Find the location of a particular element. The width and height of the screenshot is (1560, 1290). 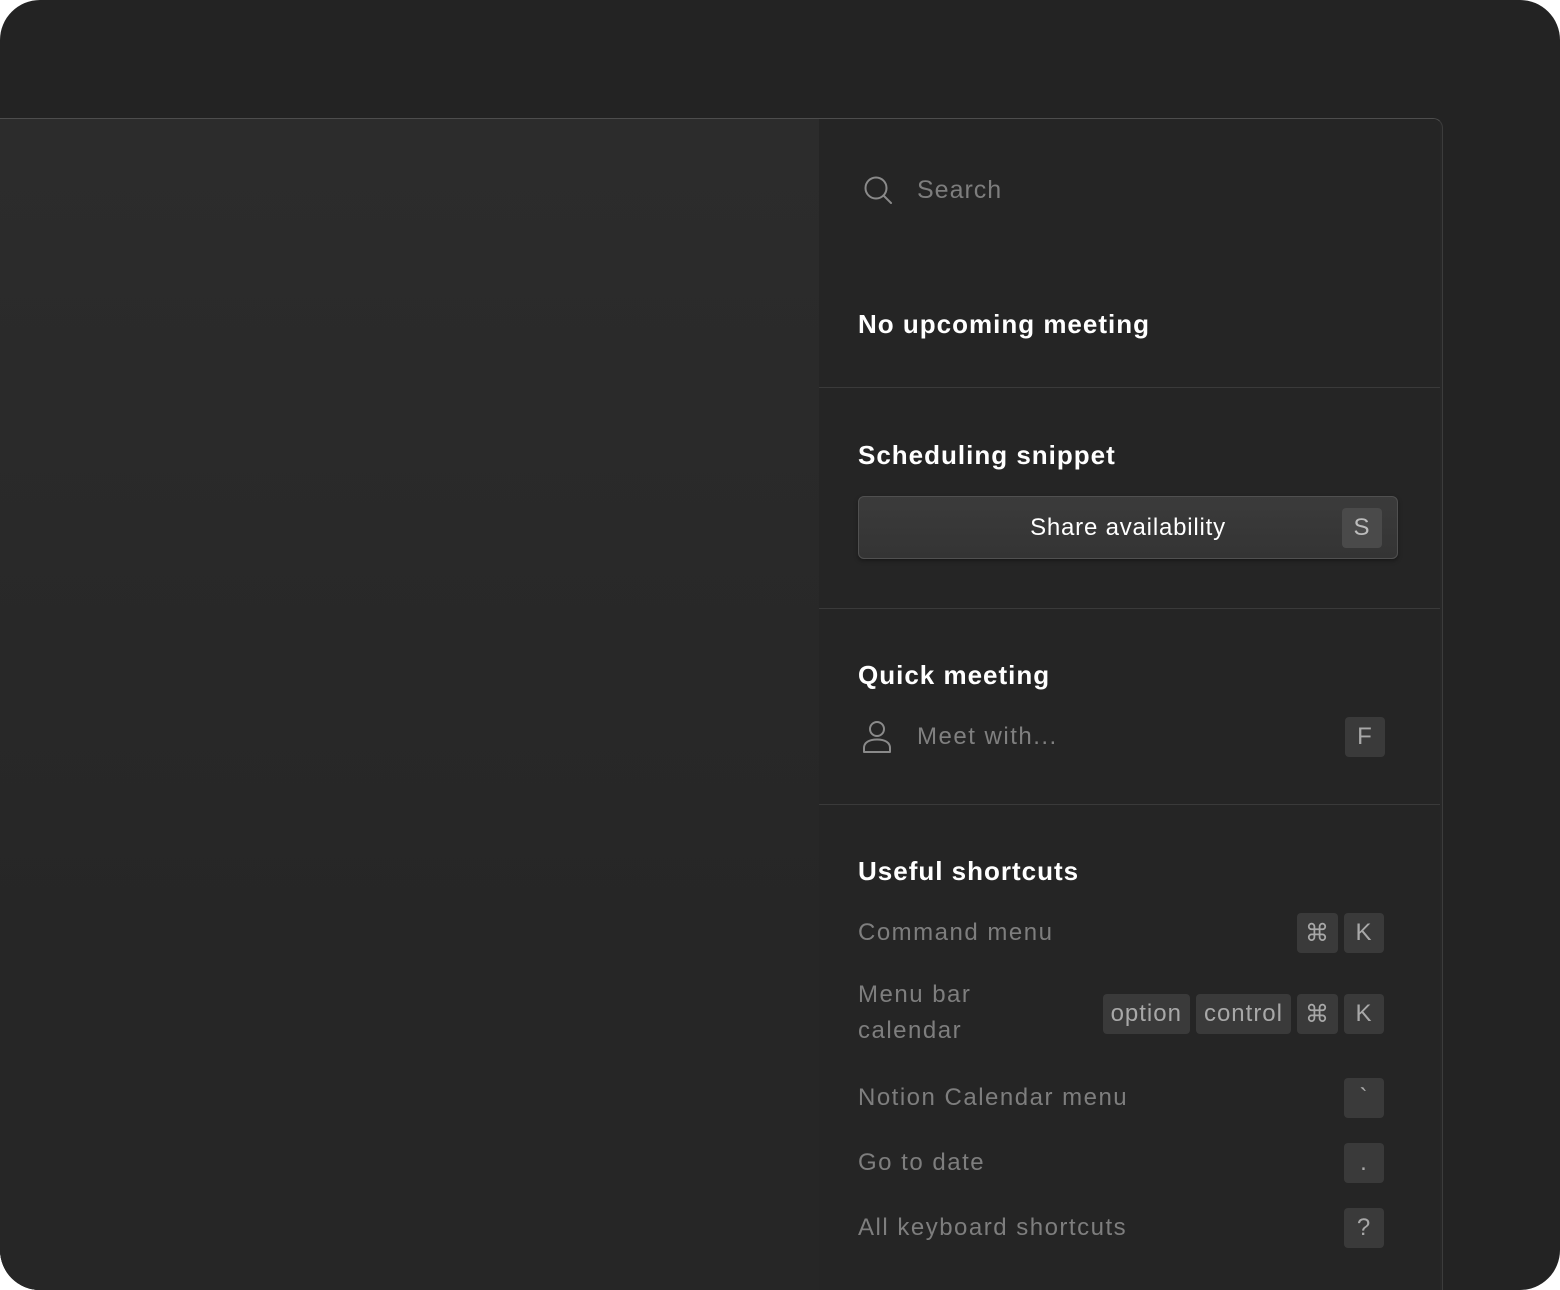

shortcut-go-to-date: Go to date . is located at coordinates (1121, 1163).